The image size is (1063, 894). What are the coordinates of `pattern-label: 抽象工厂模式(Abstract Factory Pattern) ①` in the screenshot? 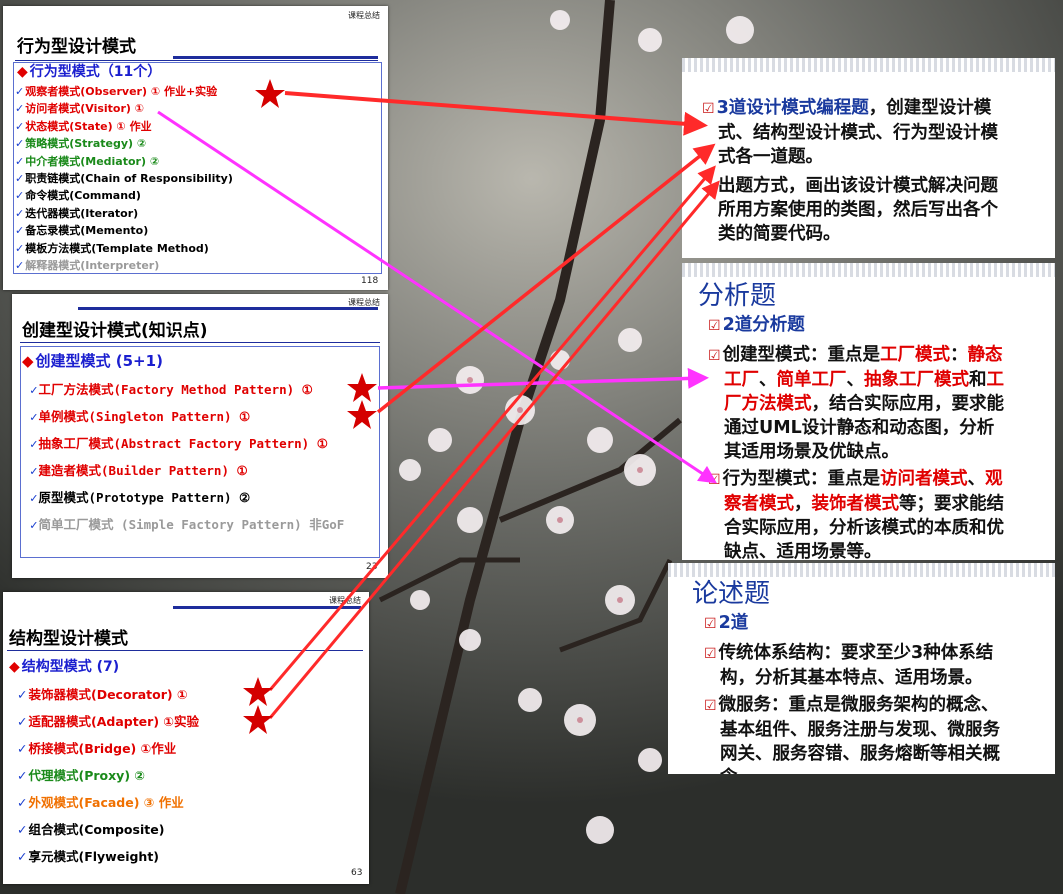 It's located at (183, 443).